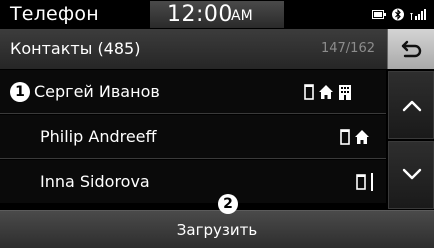  What do you see at coordinates (411, 105) in the screenshot?
I see `scroll-up-button` at bounding box center [411, 105].